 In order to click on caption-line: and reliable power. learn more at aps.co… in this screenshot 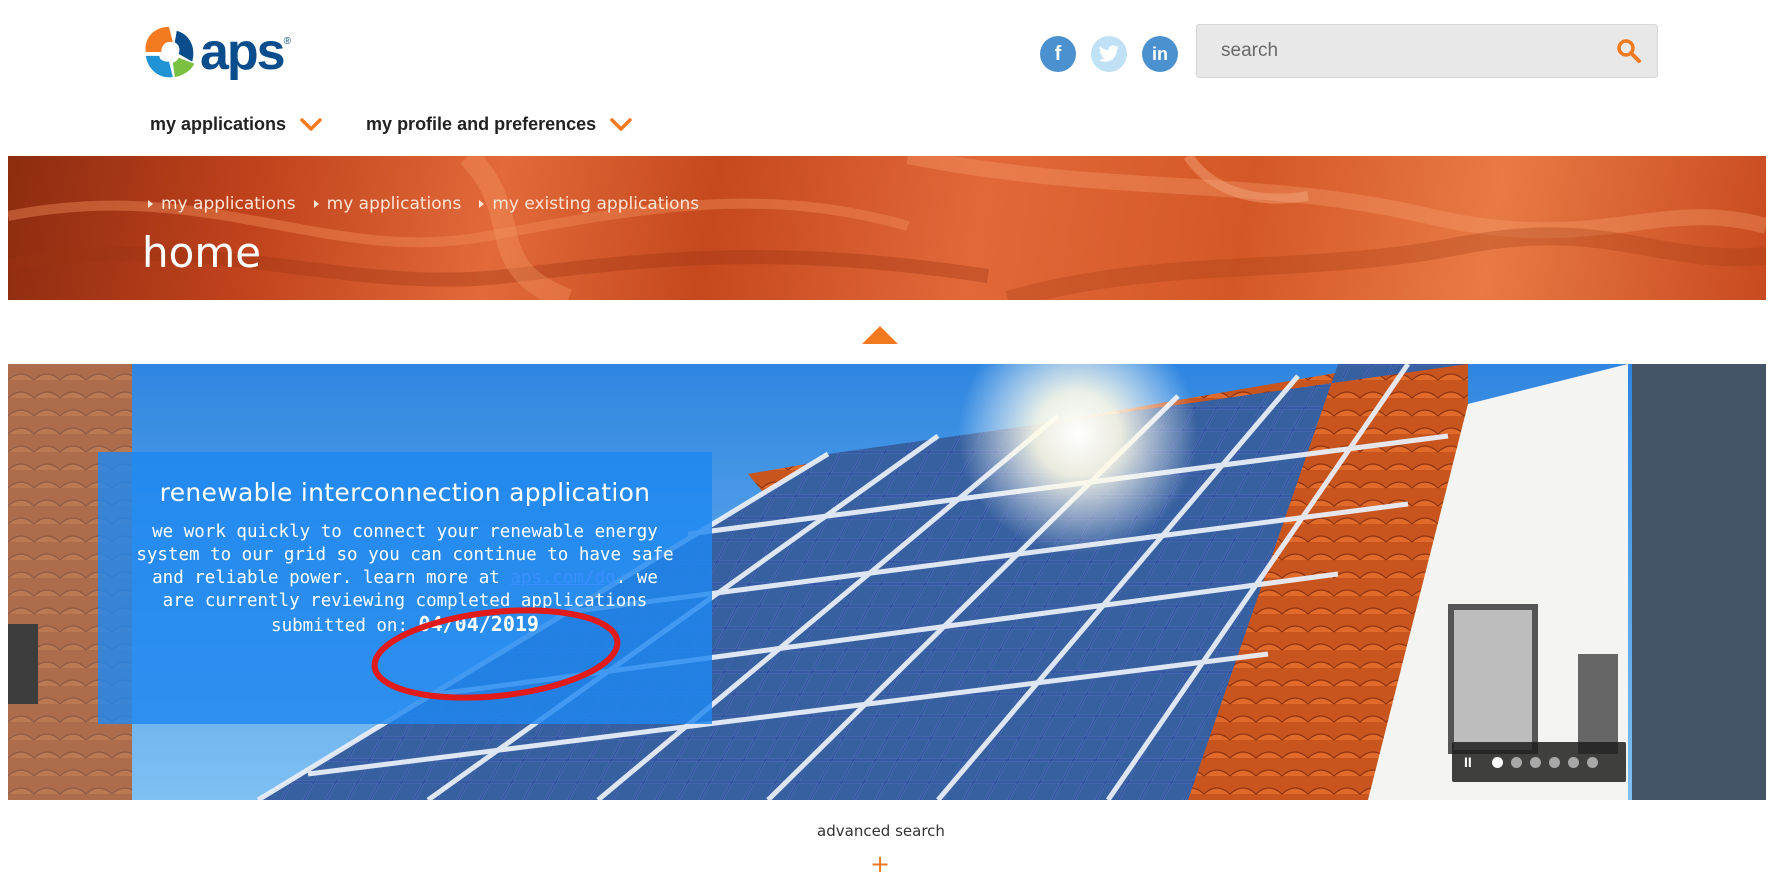, I will do `click(405, 578)`.